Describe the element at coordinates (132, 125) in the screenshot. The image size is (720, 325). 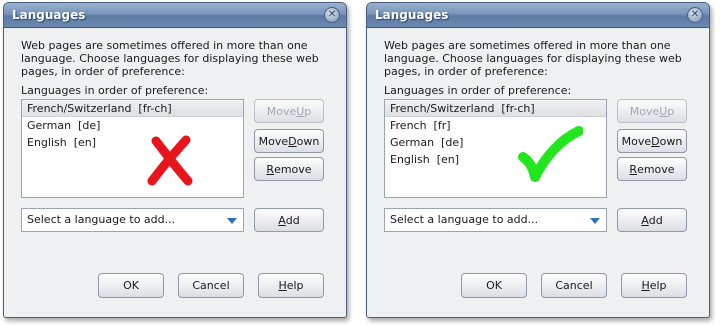
I see `list-item: German [de]` at that location.